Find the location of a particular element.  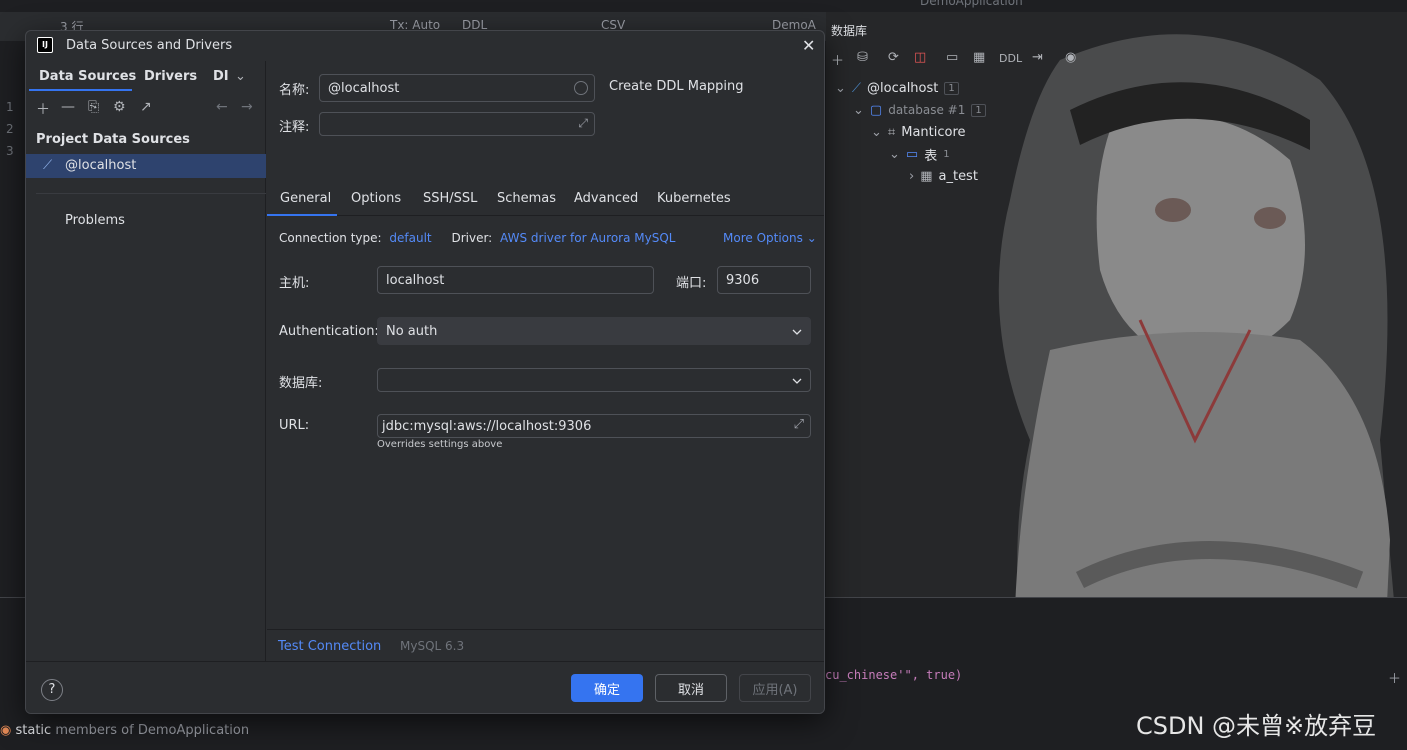

url-label: URL: is located at coordinates (294, 425).